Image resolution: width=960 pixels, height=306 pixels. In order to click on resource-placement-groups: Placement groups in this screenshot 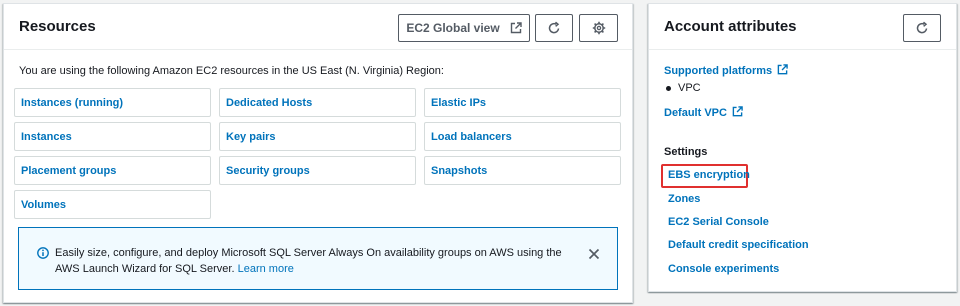, I will do `click(112, 170)`.